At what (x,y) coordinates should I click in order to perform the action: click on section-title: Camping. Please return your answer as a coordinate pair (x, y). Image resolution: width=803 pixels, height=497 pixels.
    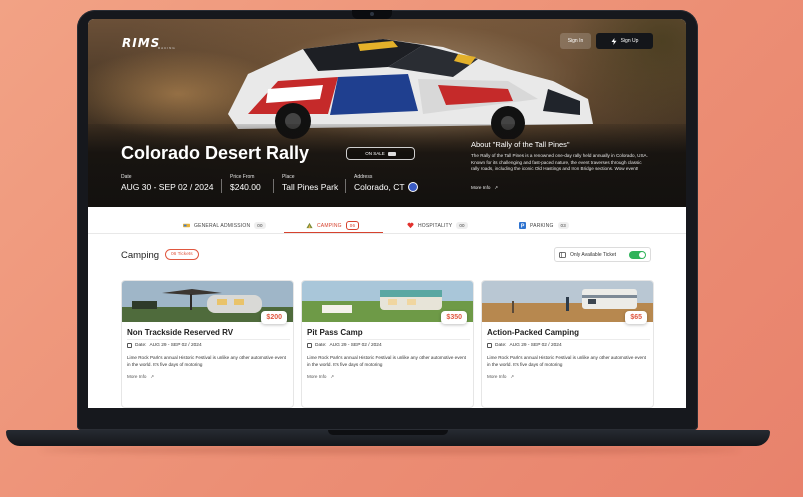
    Looking at the image, I should click on (140, 255).